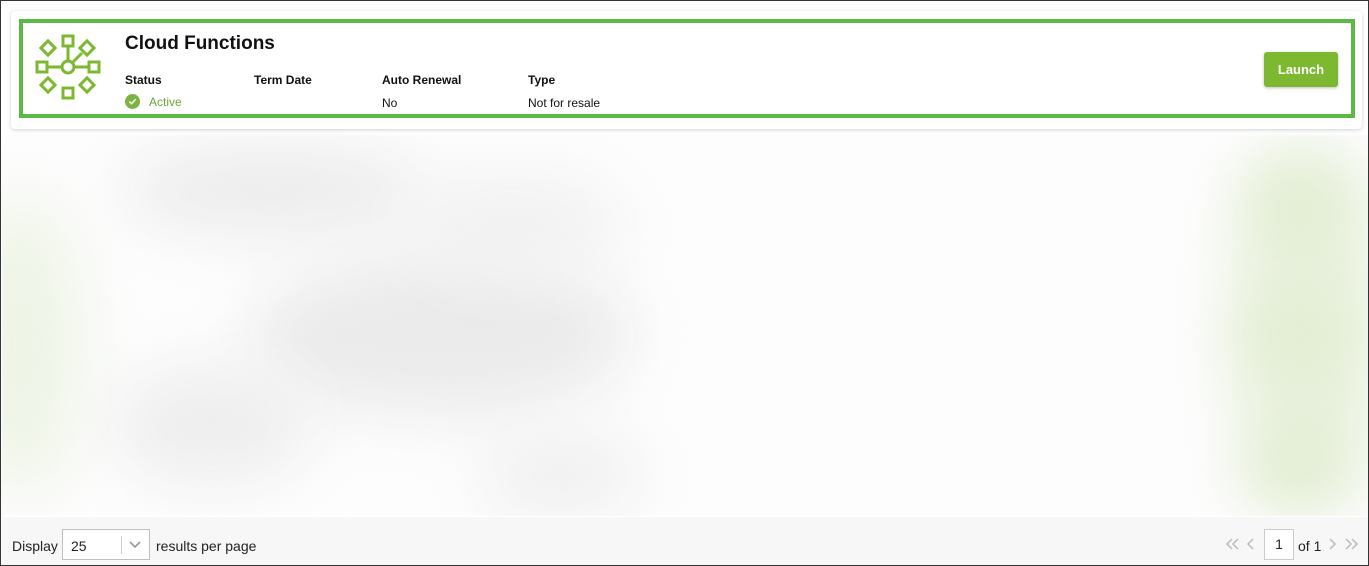 The width and height of the screenshot is (1369, 566). I want to click on status-value: Active, so click(153, 101).